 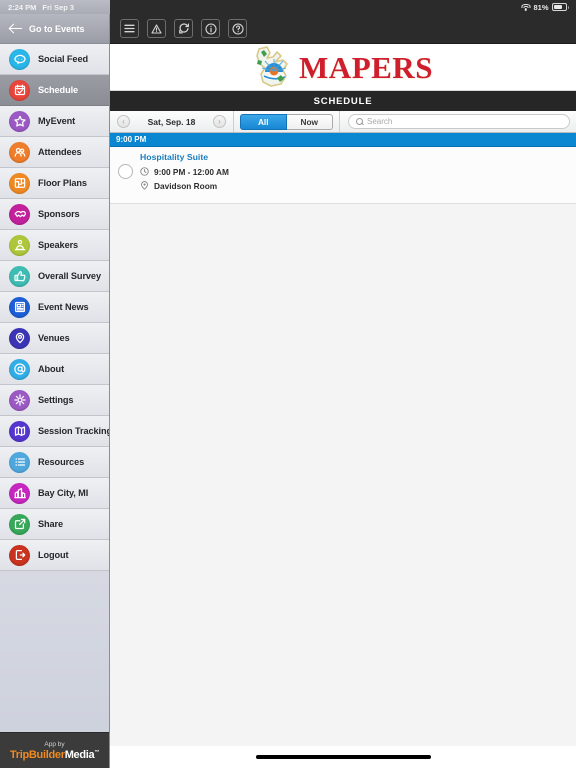 I want to click on info-button, so click(x=210, y=28).